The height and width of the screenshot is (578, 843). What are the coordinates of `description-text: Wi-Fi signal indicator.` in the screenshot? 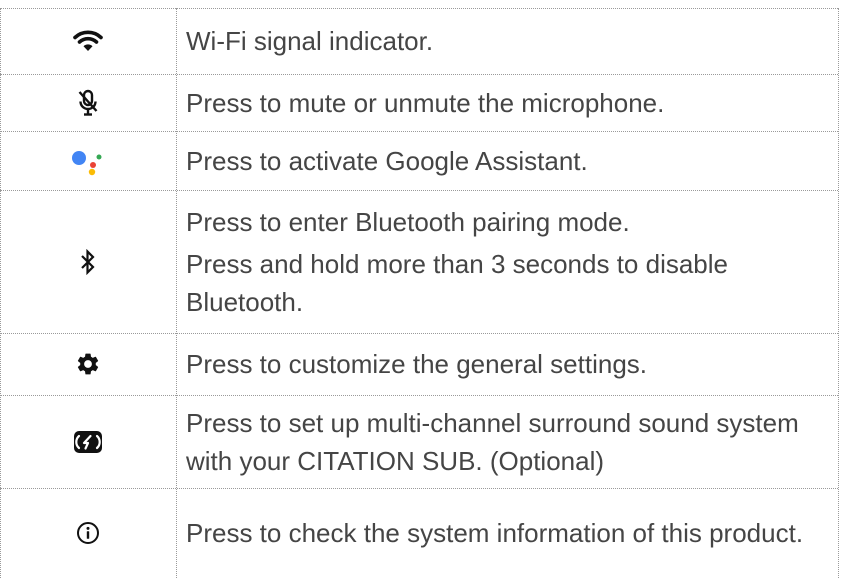 It's located at (310, 41).